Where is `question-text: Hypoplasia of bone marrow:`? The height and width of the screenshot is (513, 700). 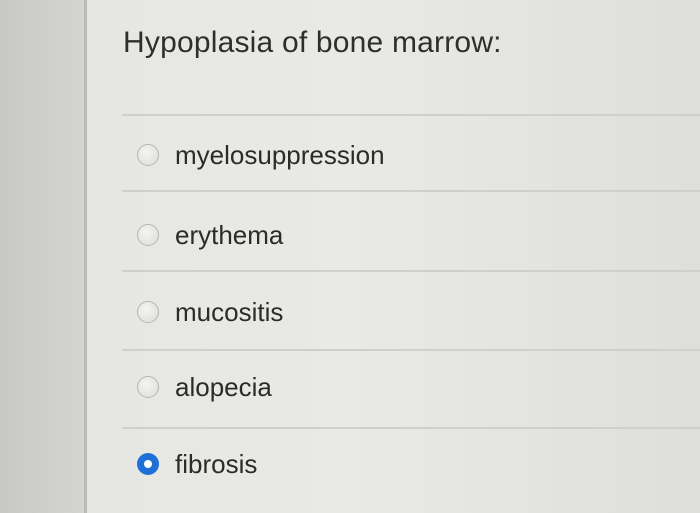 question-text: Hypoplasia of bone marrow: is located at coordinates (312, 42).